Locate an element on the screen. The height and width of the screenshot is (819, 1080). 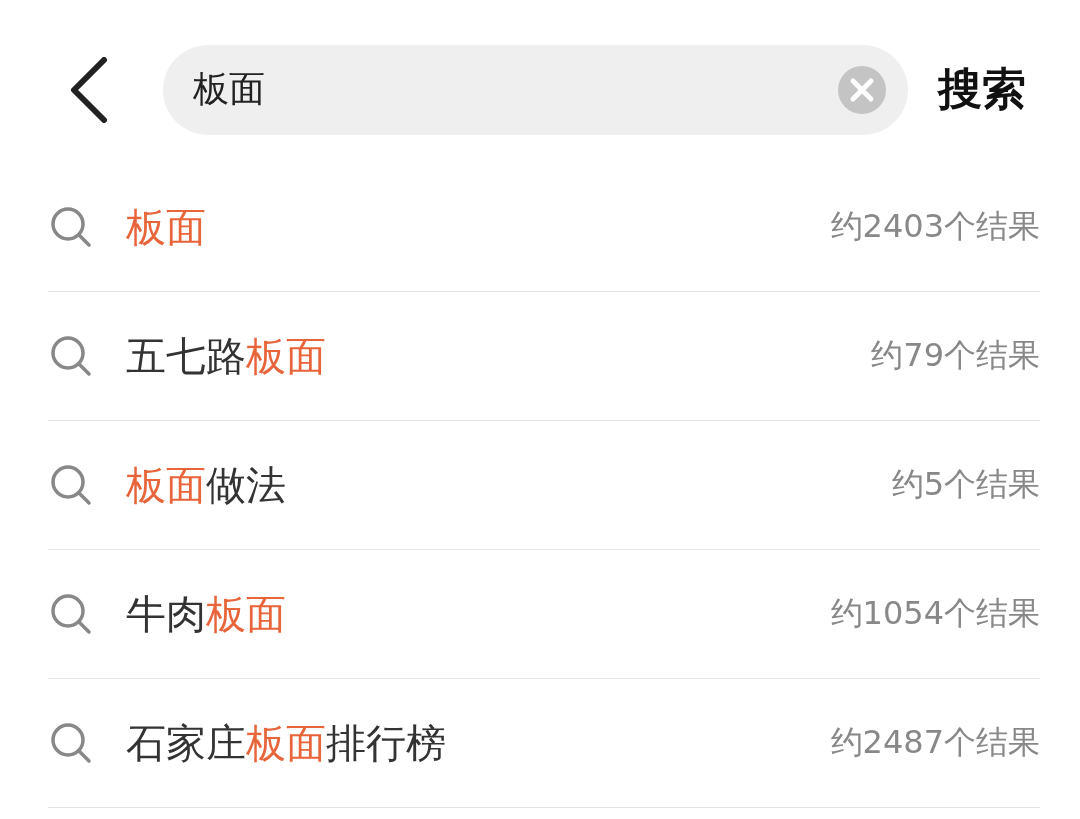
result-count: 约2487个结果 is located at coordinates (935, 742).